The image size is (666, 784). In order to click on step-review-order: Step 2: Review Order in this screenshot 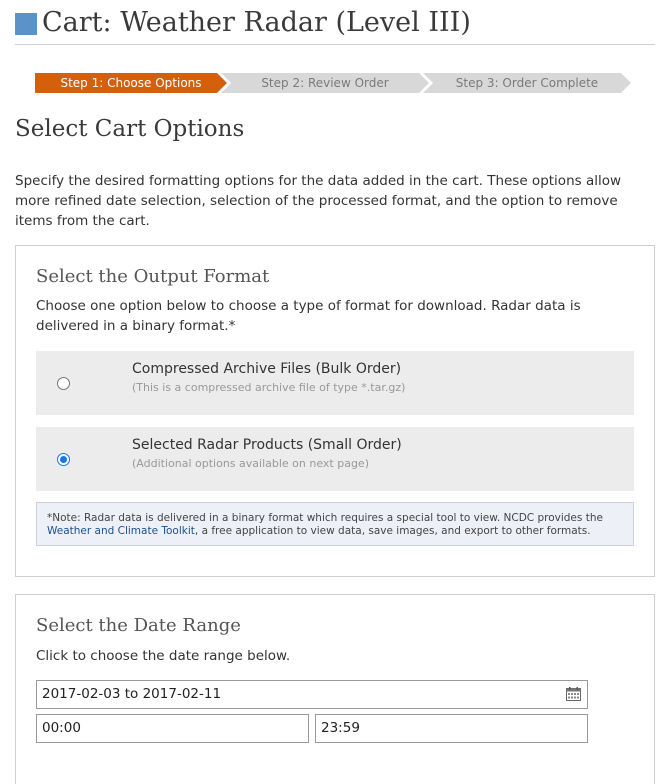, I will do `click(325, 83)`.